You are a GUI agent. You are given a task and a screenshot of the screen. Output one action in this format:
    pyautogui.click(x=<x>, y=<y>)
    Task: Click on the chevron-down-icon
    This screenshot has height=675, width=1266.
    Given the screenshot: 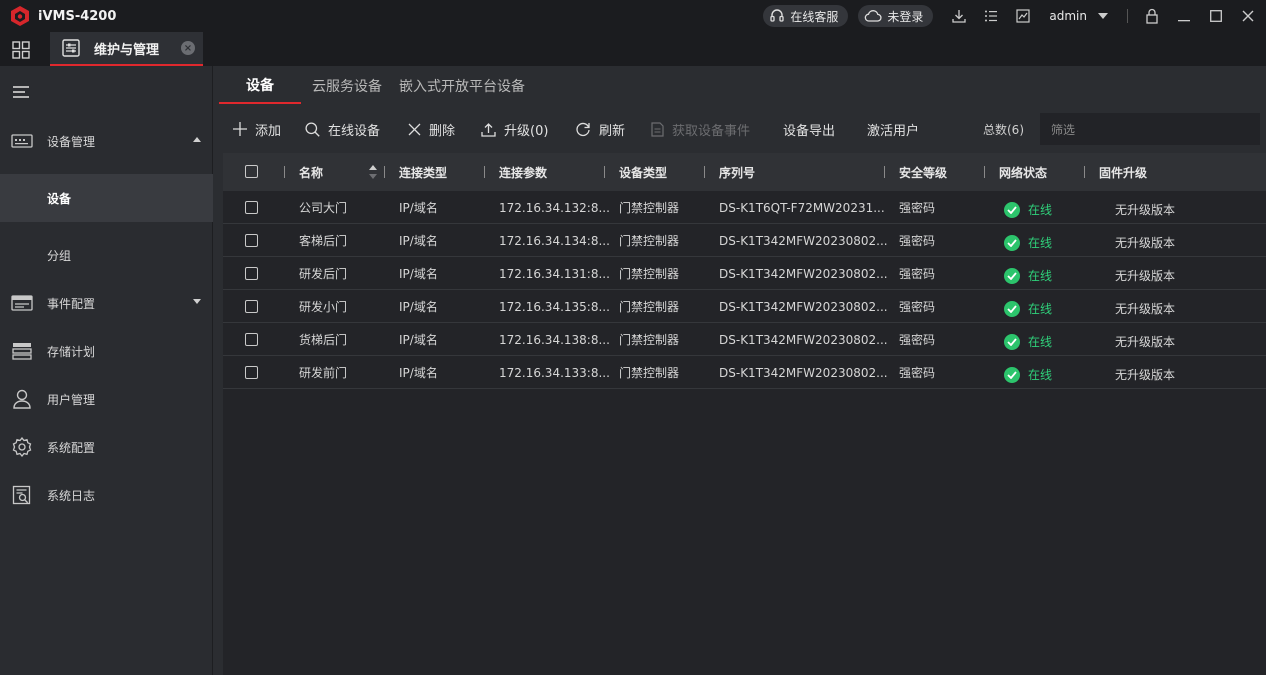 What is the action you would take?
    pyautogui.click(x=1103, y=16)
    